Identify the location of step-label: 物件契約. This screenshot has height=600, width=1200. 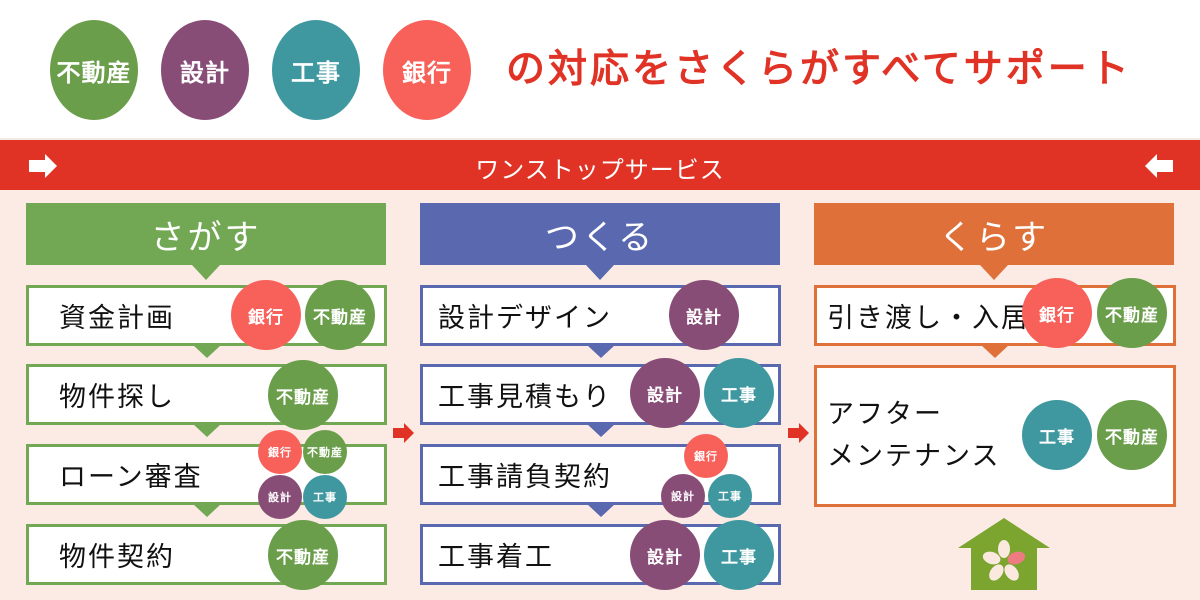
(117, 557).